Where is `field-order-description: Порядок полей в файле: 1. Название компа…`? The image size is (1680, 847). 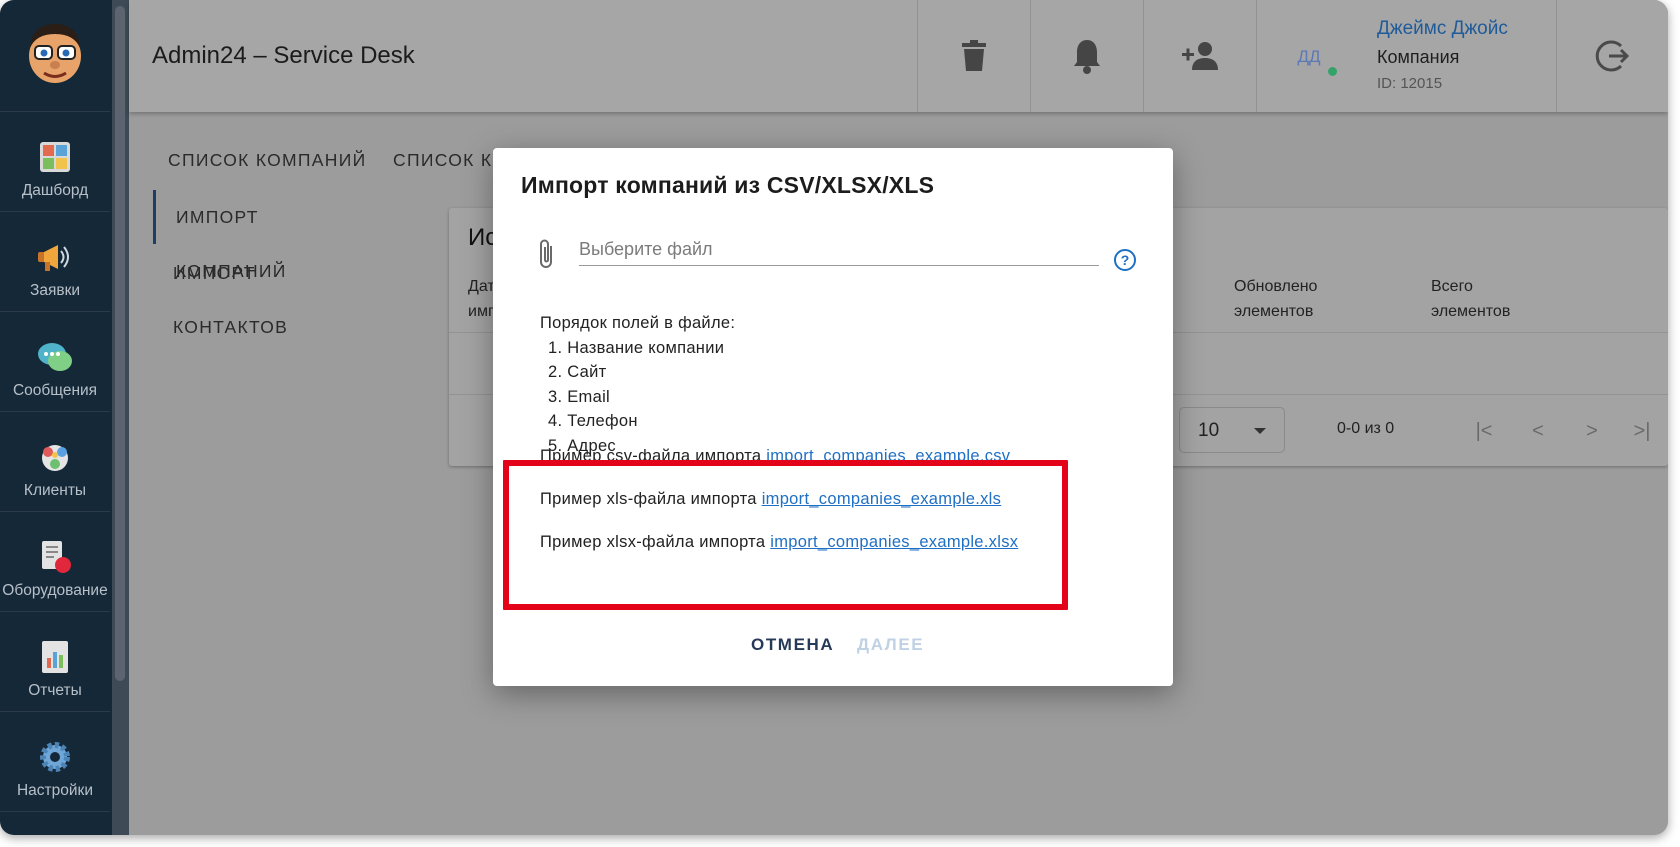
field-order-description: Порядок полей в файле: 1. Название компа… is located at coordinates (637, 385).